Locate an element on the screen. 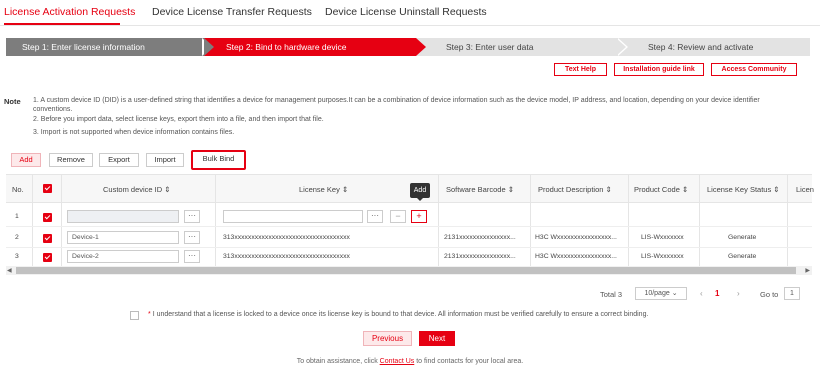 This screenshot has width=820, height=371. tab-device-license-transfer-requests: Device License Transfer Requests is located at coordinates (232, 12).